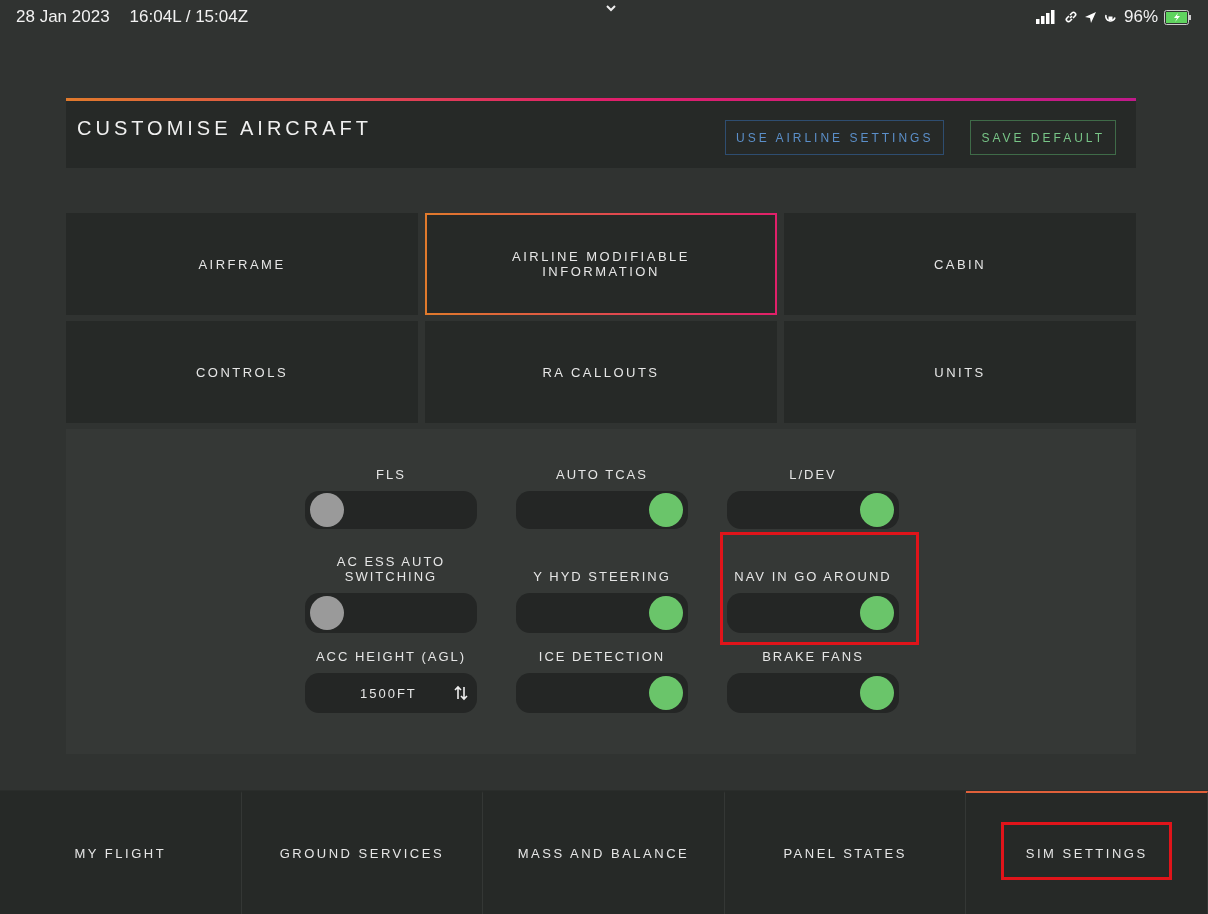 Image resolution: width=1208 pixels, height=914 pixels. What do you see at coordinates (1043, 137) in the screenshot?
I see `save-default-button: SAVE DEFAULT` at bounding box center [1043, 137].